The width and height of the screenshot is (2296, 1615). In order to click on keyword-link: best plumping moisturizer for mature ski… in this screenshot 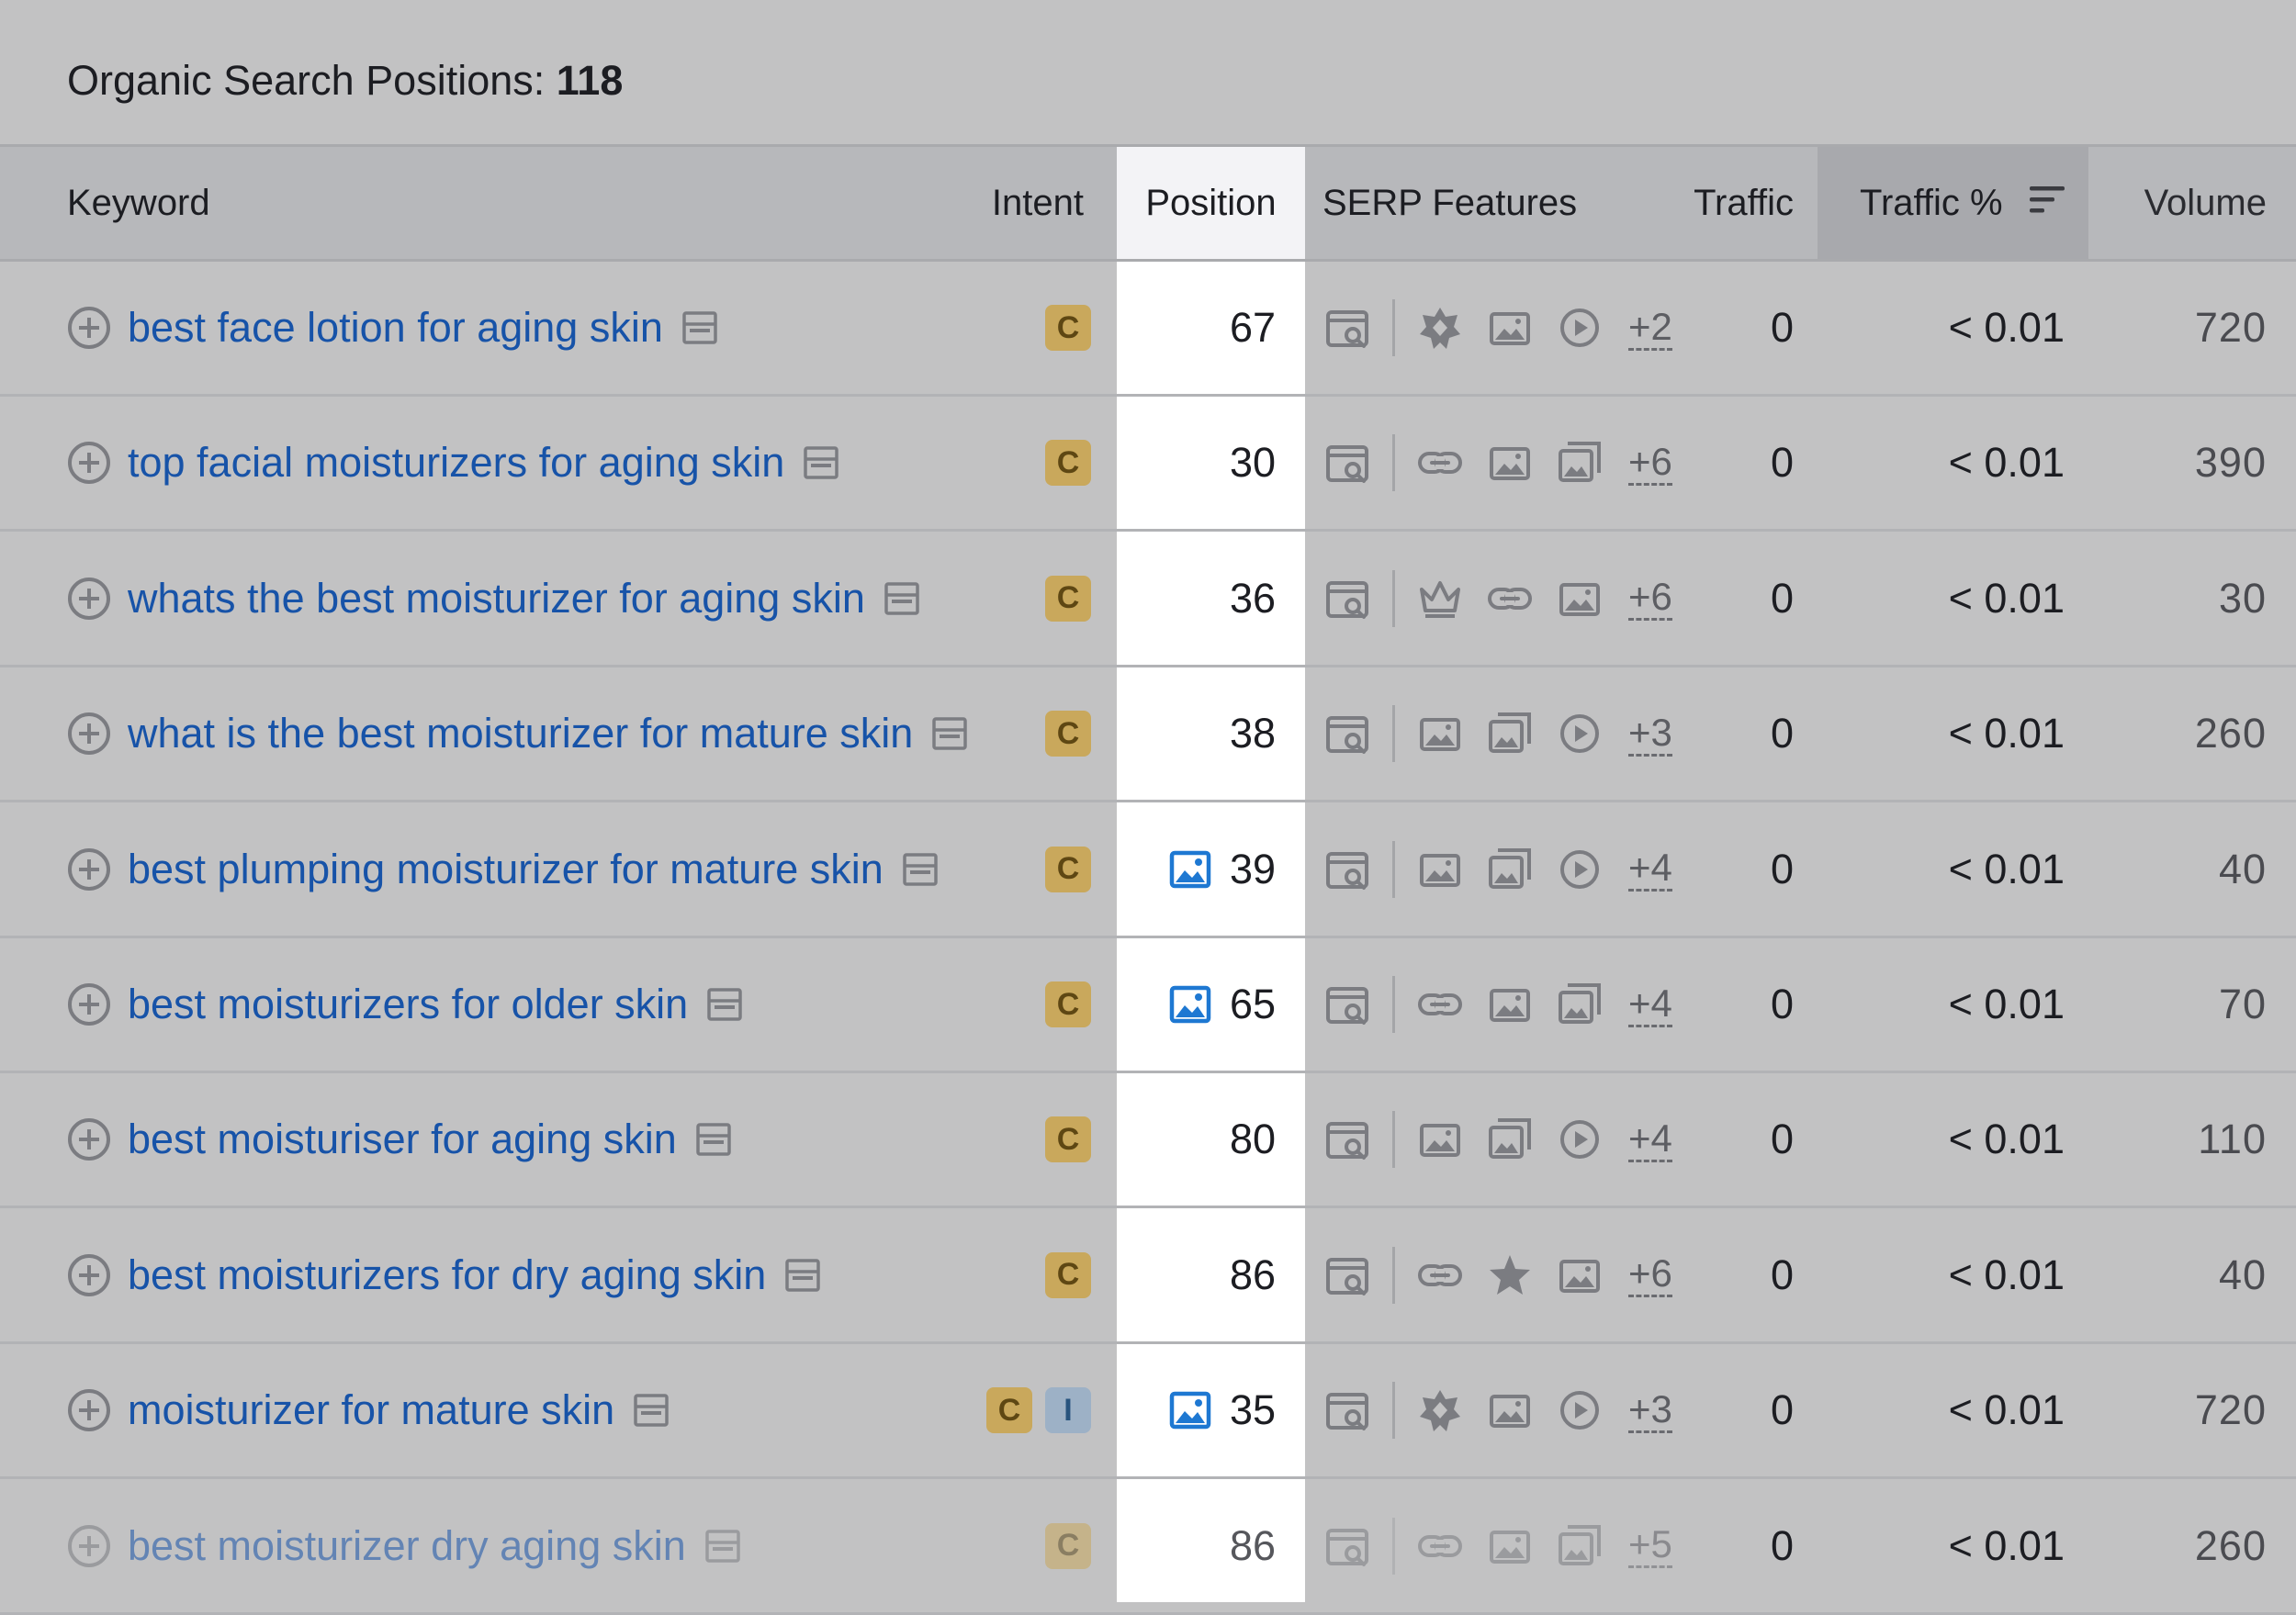, I will do `click(506, 869)`.